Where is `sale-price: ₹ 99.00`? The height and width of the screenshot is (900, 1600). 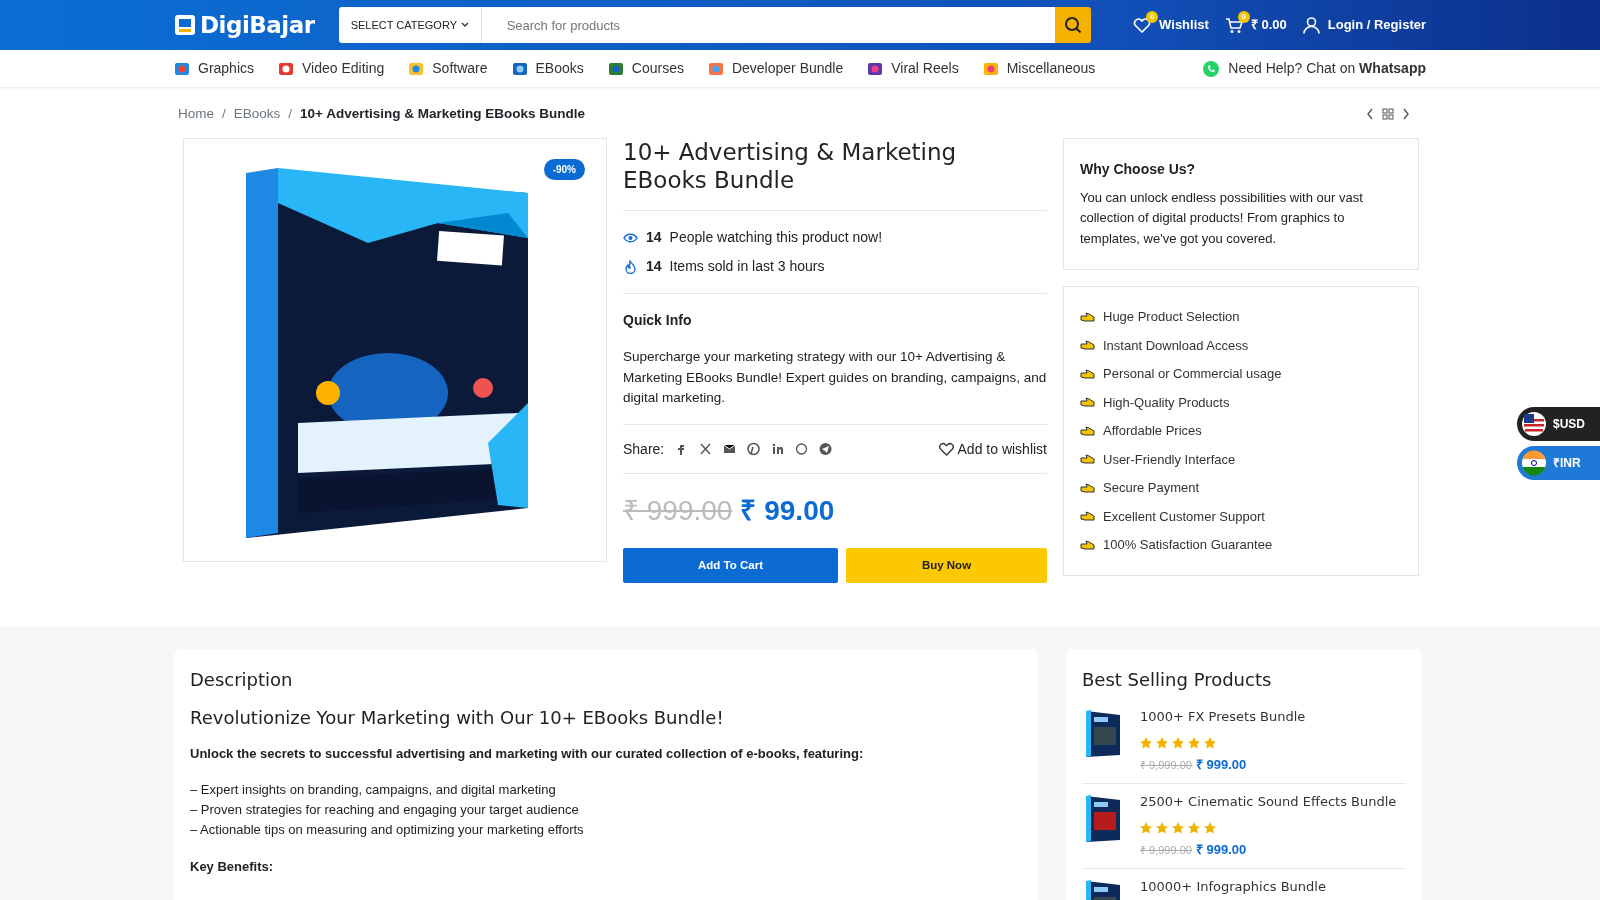 sale-price: ₹ 99.00 is located at coordinates (787, 511).